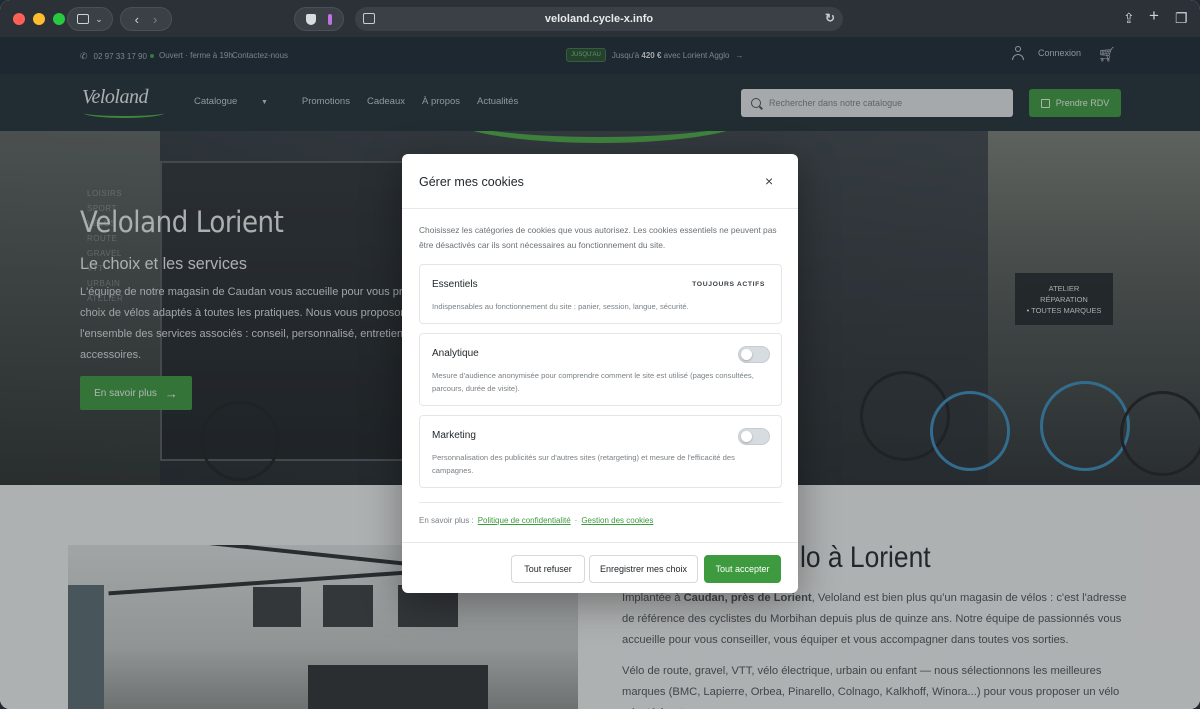 Image resolution: width=1200 pixels, height=709 pixels. I want to click on url-text: veloland.cycle-x.info, so click(599, 19).